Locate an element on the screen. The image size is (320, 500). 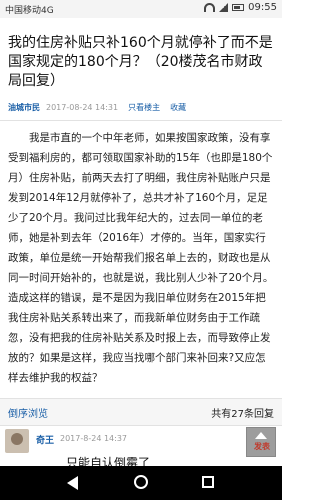
battery-icon is located at coordinates (238, 7).